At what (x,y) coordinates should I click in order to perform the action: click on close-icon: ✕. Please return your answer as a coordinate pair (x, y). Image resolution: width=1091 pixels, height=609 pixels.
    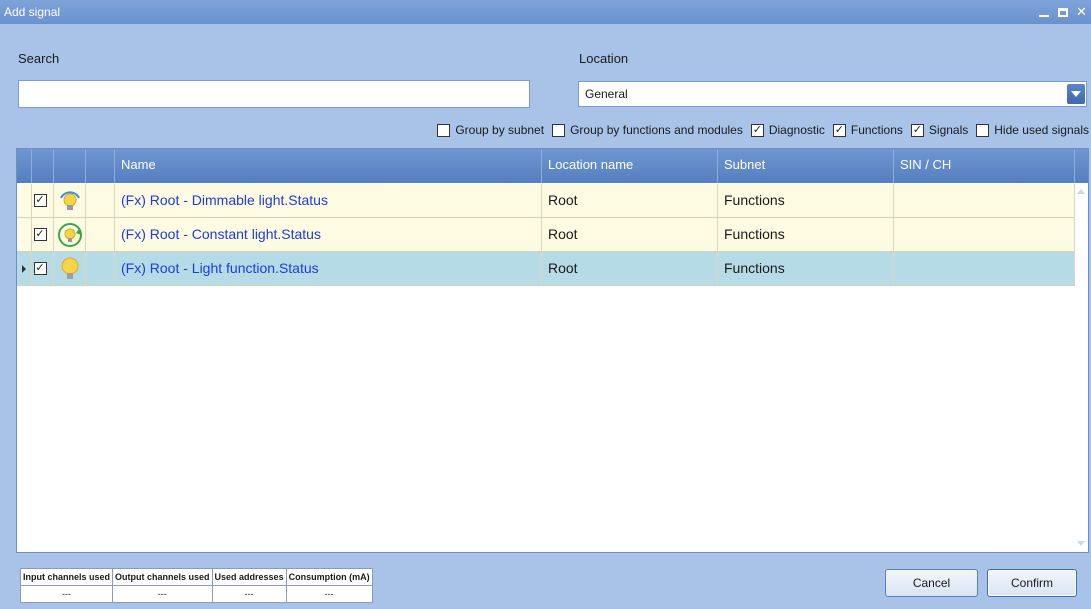
    Looking at the image, I should click on (1081, 12).